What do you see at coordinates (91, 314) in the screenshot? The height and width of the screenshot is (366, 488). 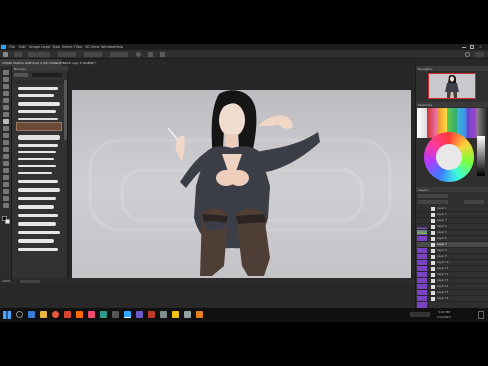 I see `app-icon-pink` at bounding box center [91, 314].